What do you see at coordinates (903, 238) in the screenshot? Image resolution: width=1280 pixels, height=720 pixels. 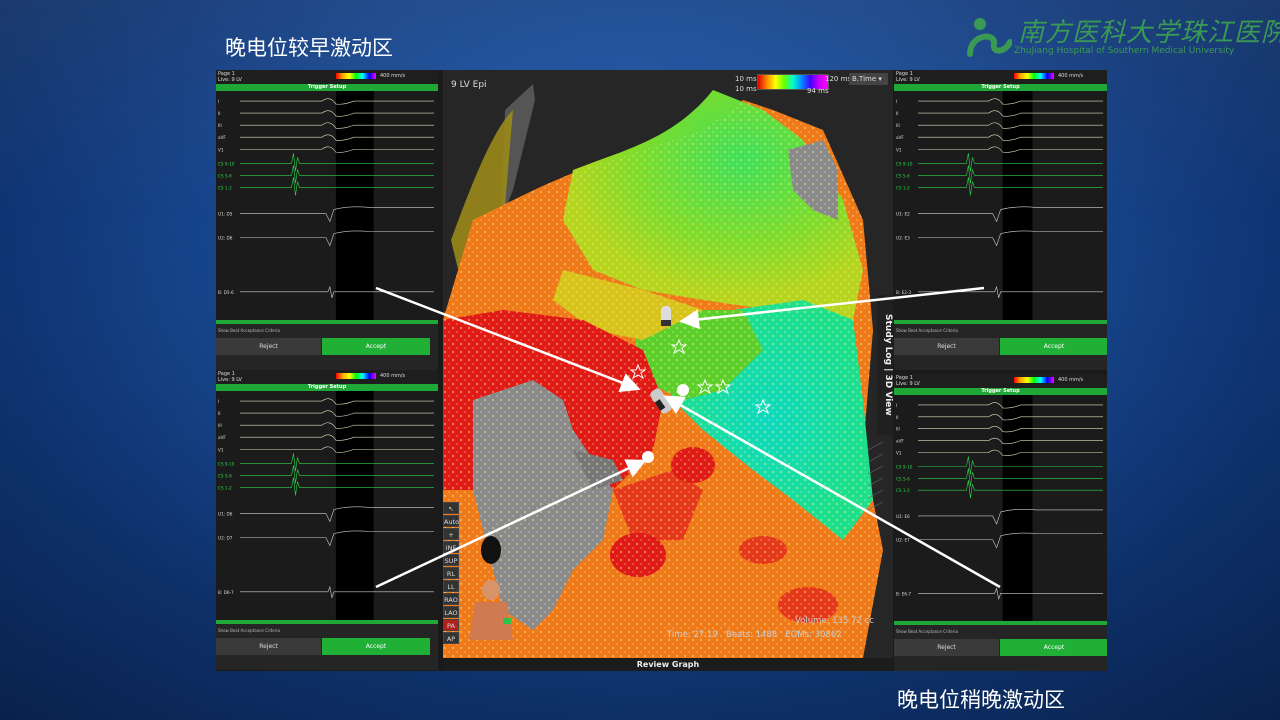 I see `egm-channel-label: U2: E3` at bounding box center [903, 238].